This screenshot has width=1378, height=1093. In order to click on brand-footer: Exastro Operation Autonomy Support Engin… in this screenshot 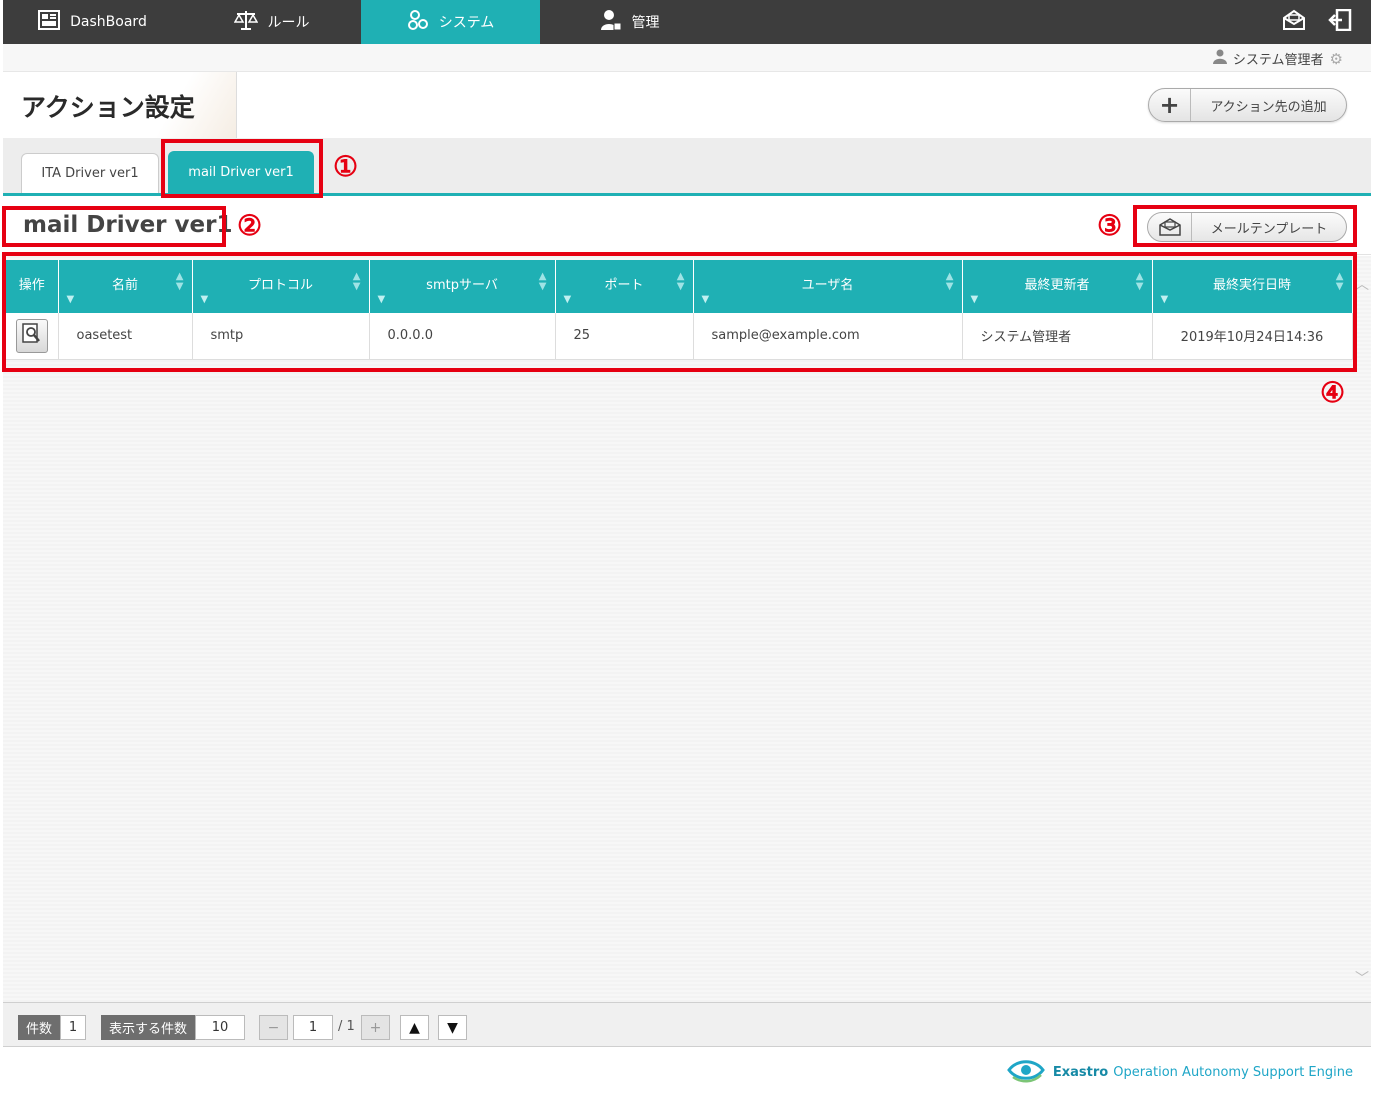, I will do `click(1180, 1072)`.